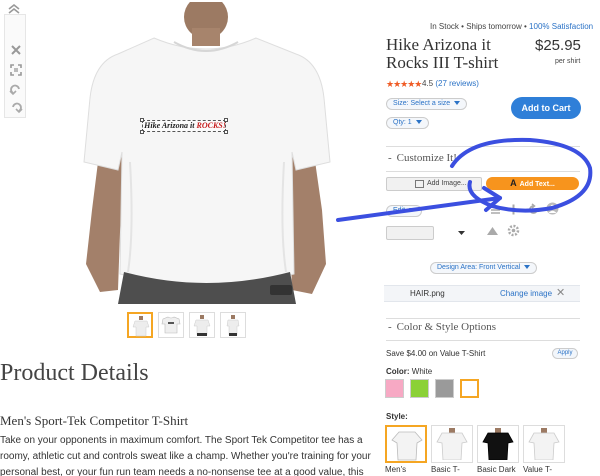 Image resolution: width=600 pixels, height=476 pixels. Describe the element at coordinates (469, 388) in the screenshot. I see `color-swatch-white` at that location.